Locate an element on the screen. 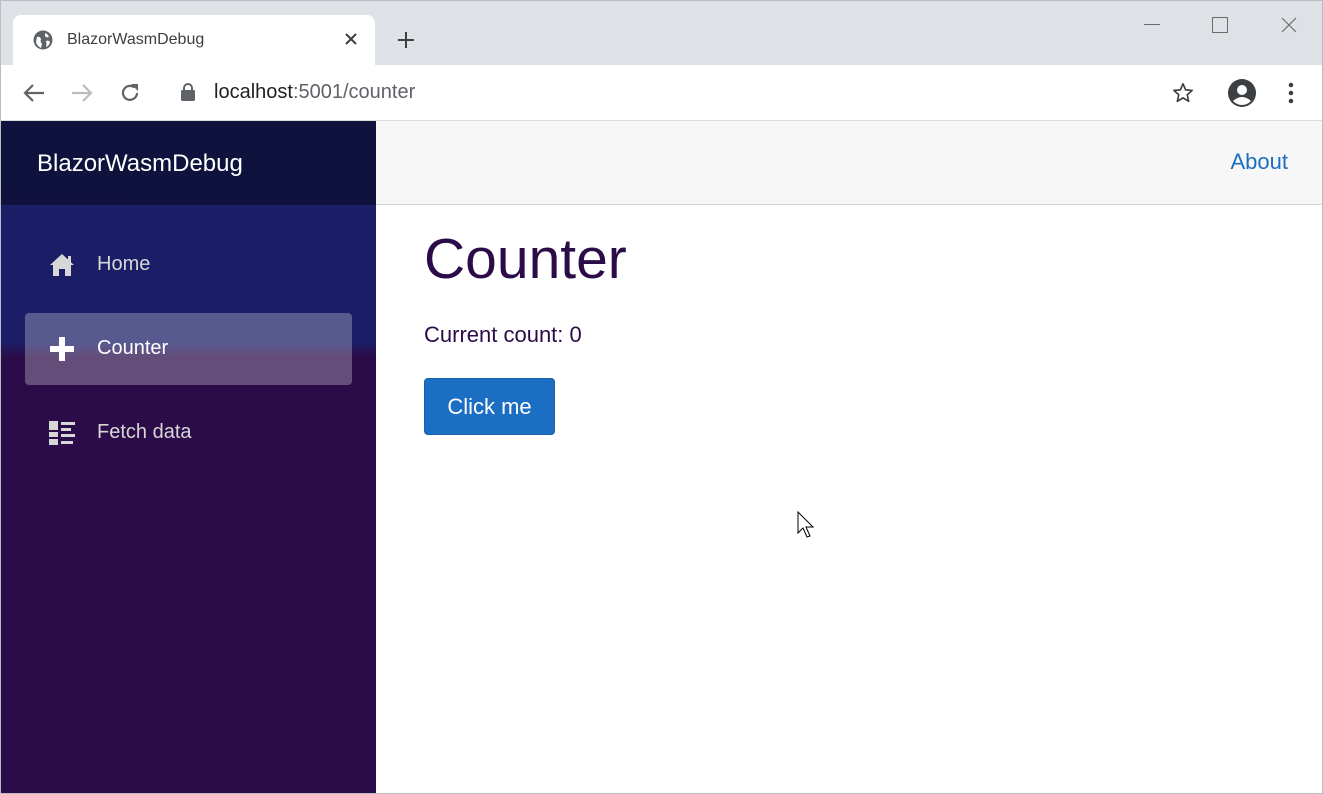 The height and width of the screenshot is (794, 1323). tab-strip: BlazorWasmDebug is located at coordinates (661, 33).